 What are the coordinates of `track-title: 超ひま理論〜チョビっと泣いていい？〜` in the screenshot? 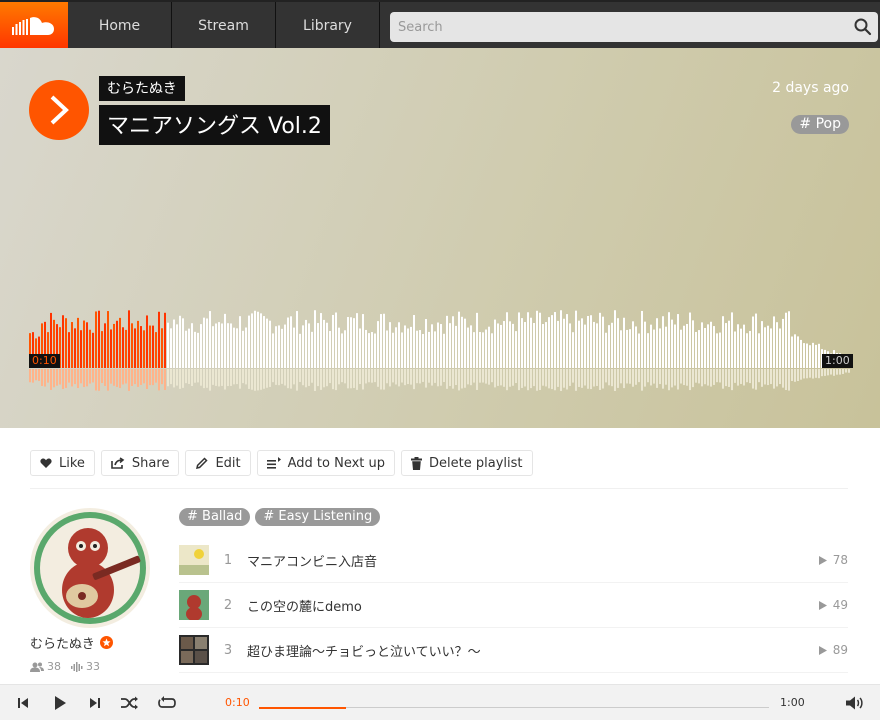 It's located at (533, 650).